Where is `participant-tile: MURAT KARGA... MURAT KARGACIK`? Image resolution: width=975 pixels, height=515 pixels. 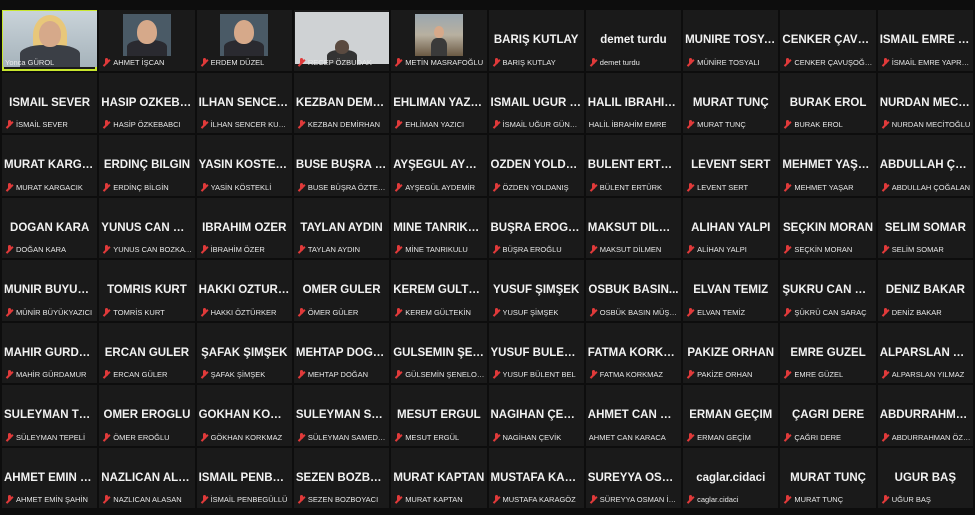 participant-tile: MURAT KARGA... MURAT KARGACIK is located at coordinates (50, 165).